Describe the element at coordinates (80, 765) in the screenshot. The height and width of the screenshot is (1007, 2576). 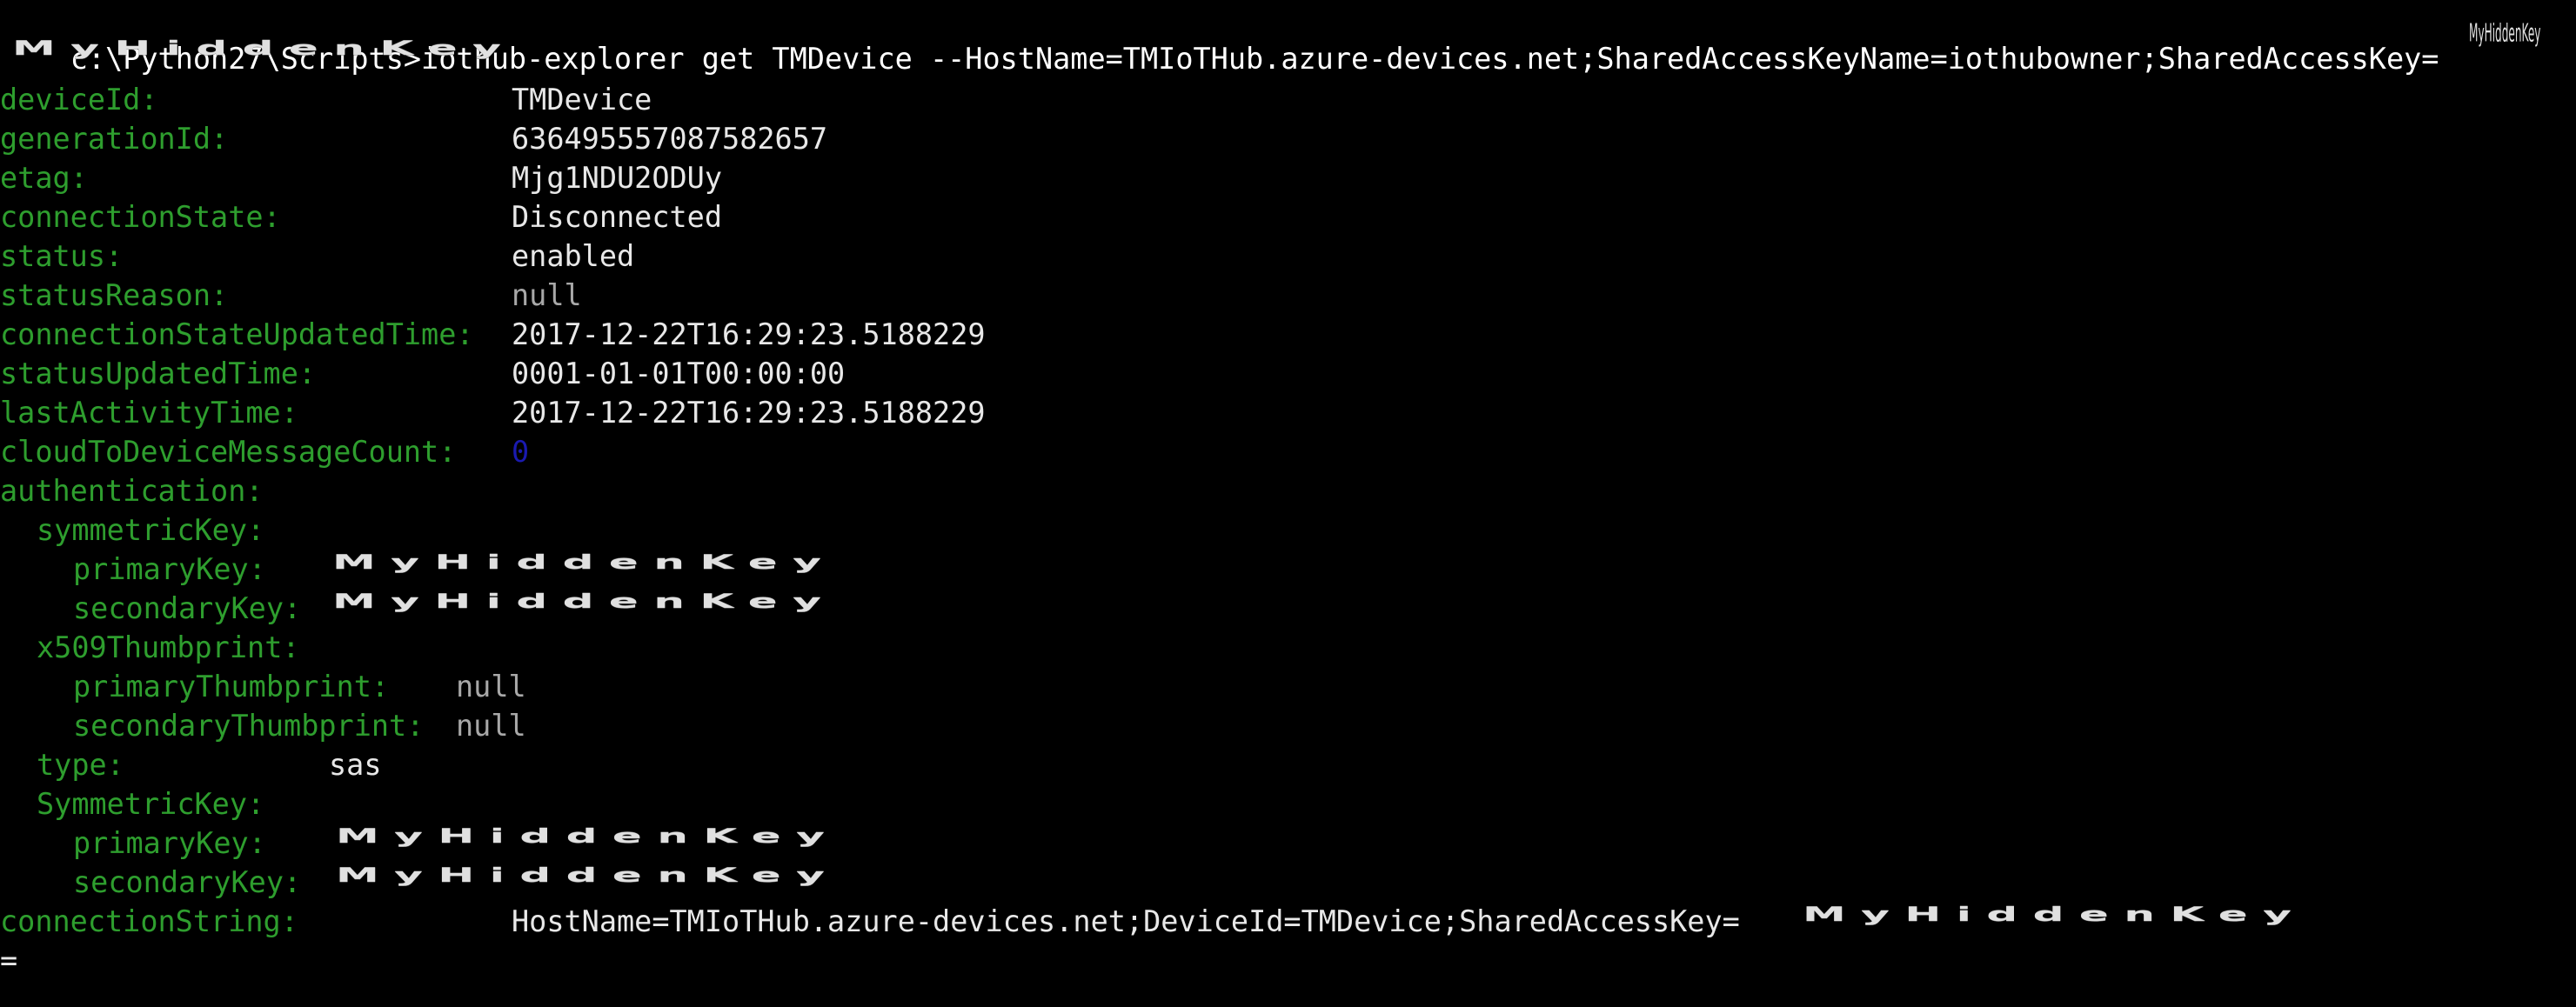
I see `type-key: type:` at that location.